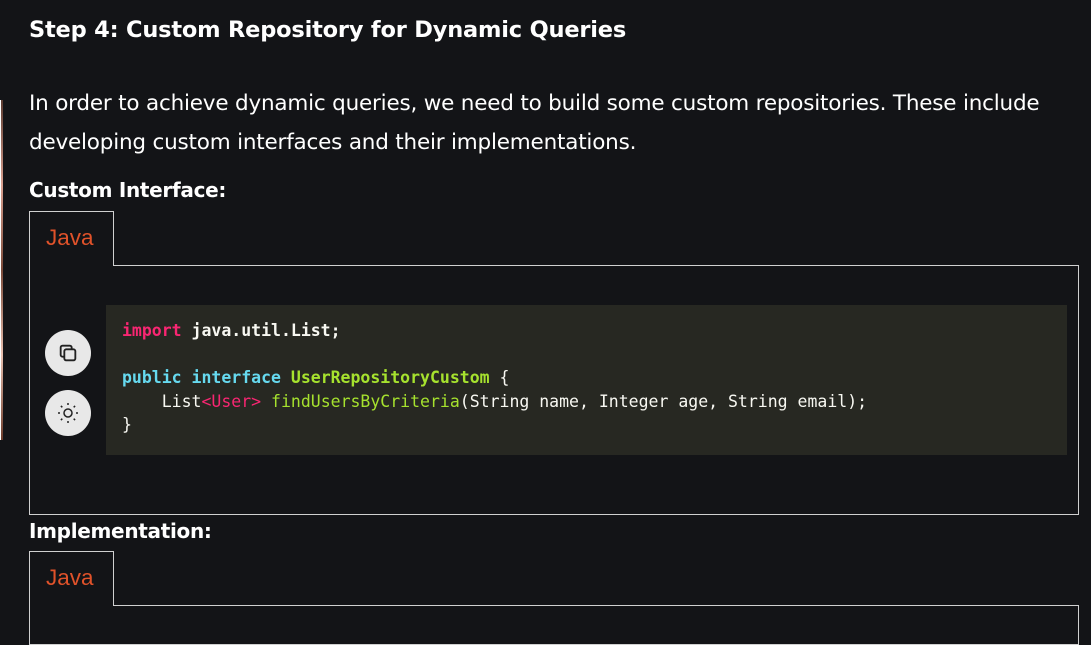 The height and width of the screenshot is (645, 1091). I want to click on code-tab-label-2: Java, so click(70, 577).